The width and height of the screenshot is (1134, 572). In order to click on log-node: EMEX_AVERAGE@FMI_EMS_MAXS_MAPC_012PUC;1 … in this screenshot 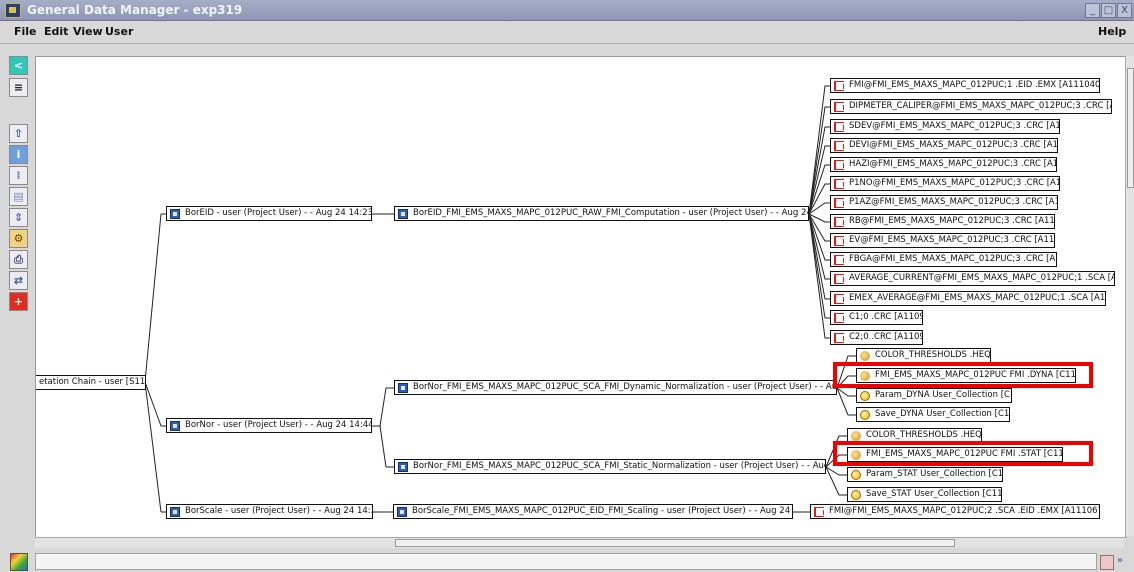, I will do `click(968, 298)`.